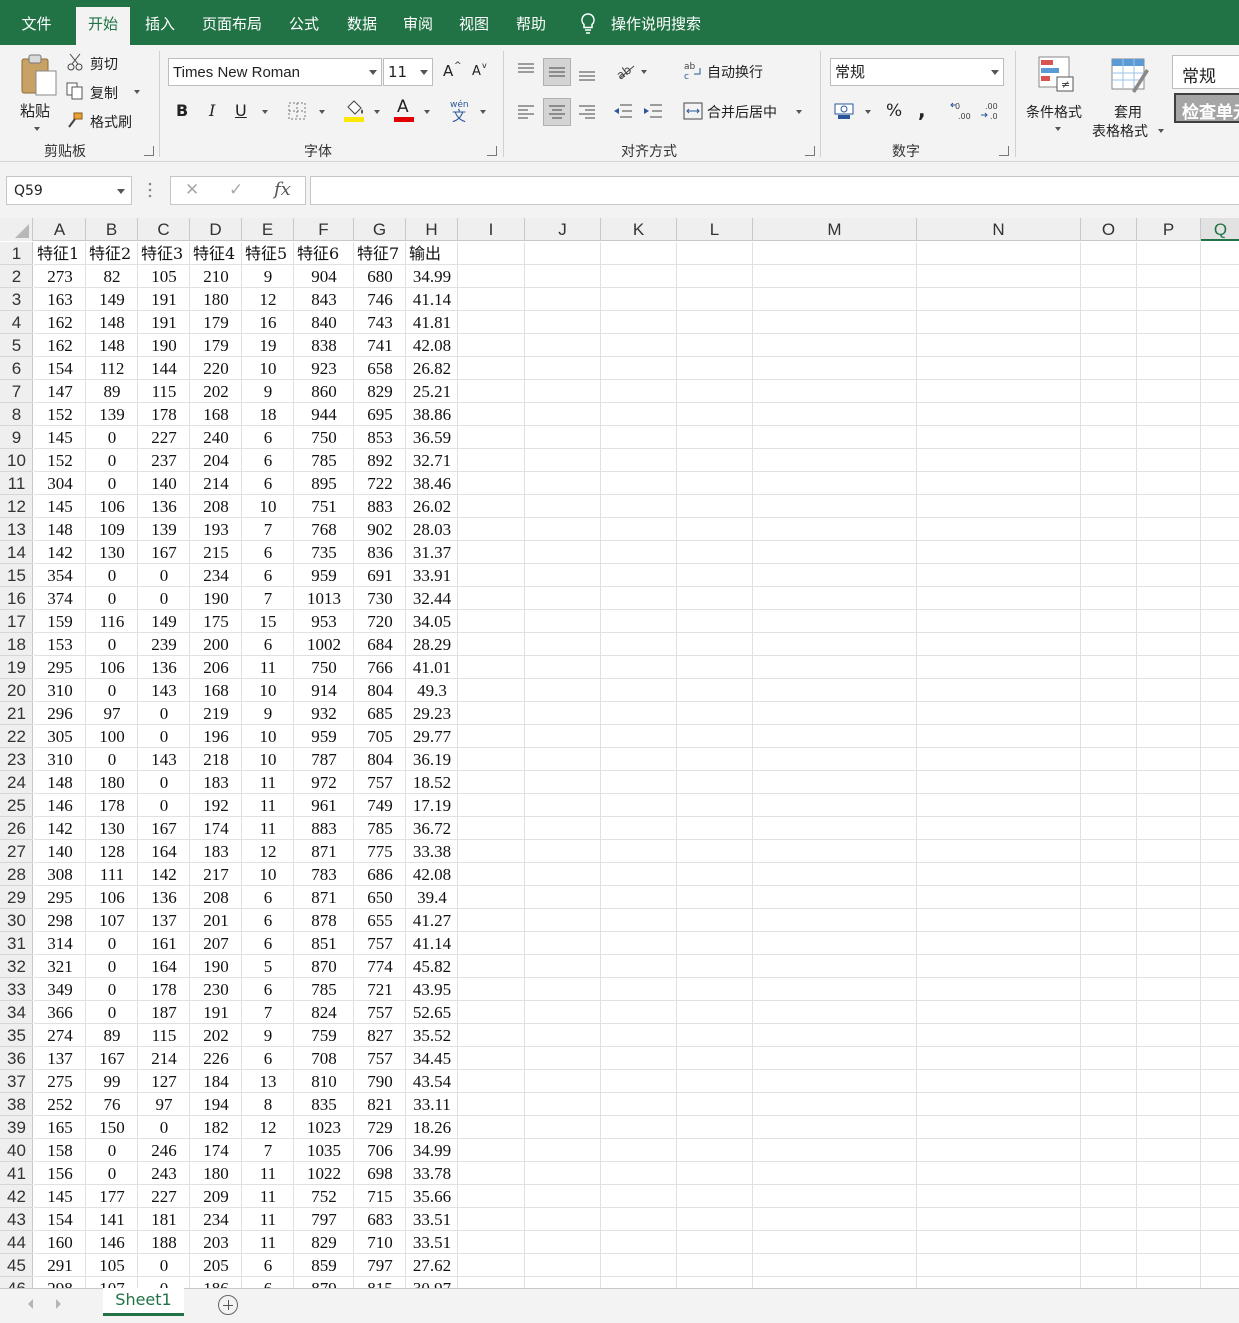  Describe the element at coordinates (112, 229) in the screenshot. I see `column-header: B` at that location.